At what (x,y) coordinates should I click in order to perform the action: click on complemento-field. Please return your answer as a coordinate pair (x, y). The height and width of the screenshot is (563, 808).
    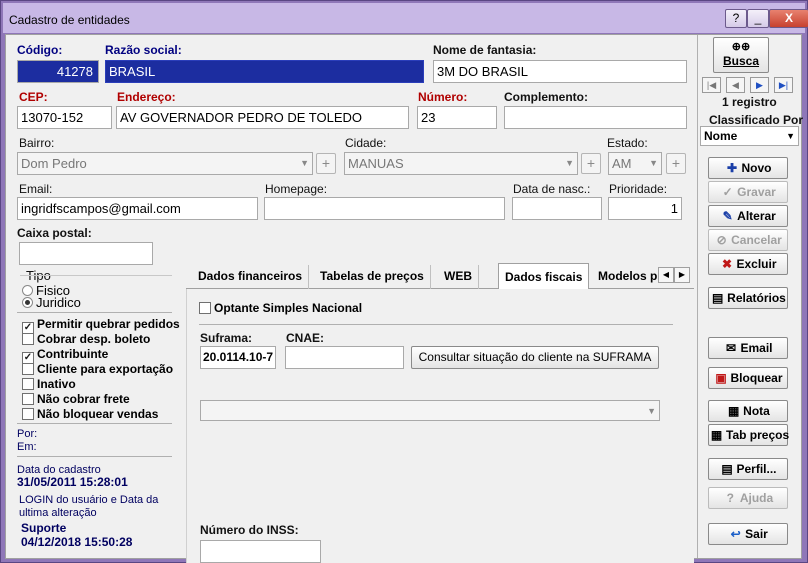
    Looking at the image, I should click on (595, 117).